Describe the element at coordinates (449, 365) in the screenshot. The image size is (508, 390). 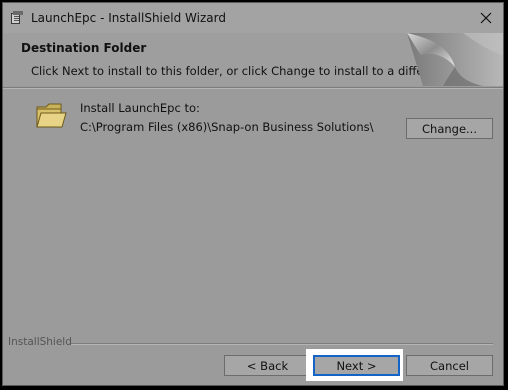
I see `cancel-button: Cancel` at that location.